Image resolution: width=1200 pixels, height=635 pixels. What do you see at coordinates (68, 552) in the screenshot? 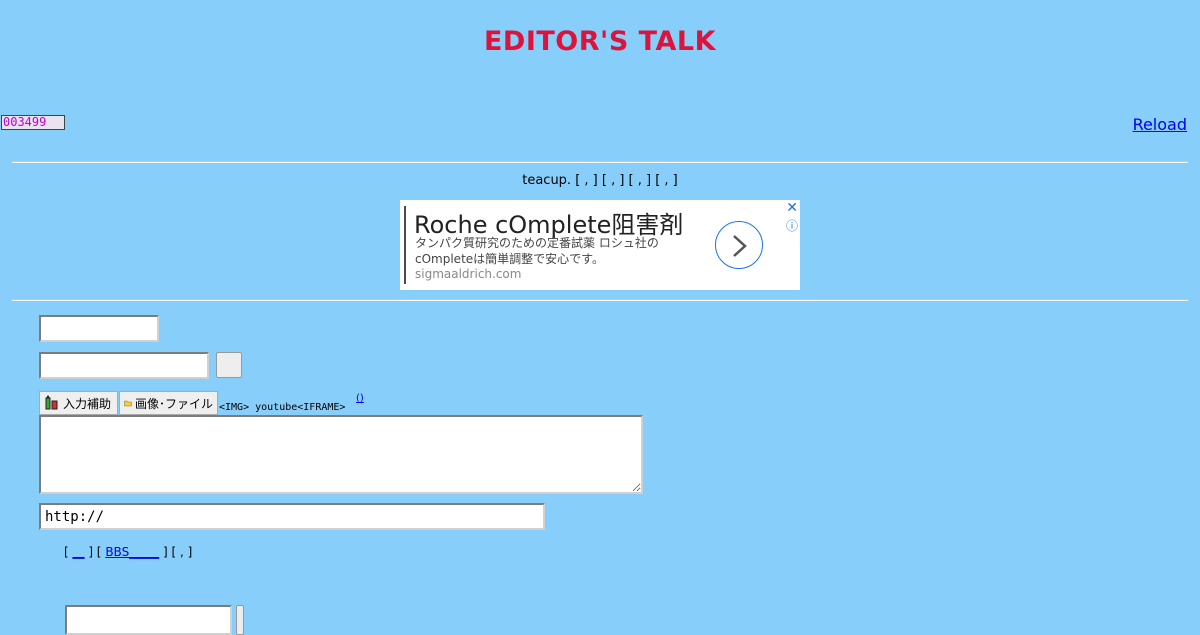
I see `bracket-text: [` at bounding box center [68, 552].